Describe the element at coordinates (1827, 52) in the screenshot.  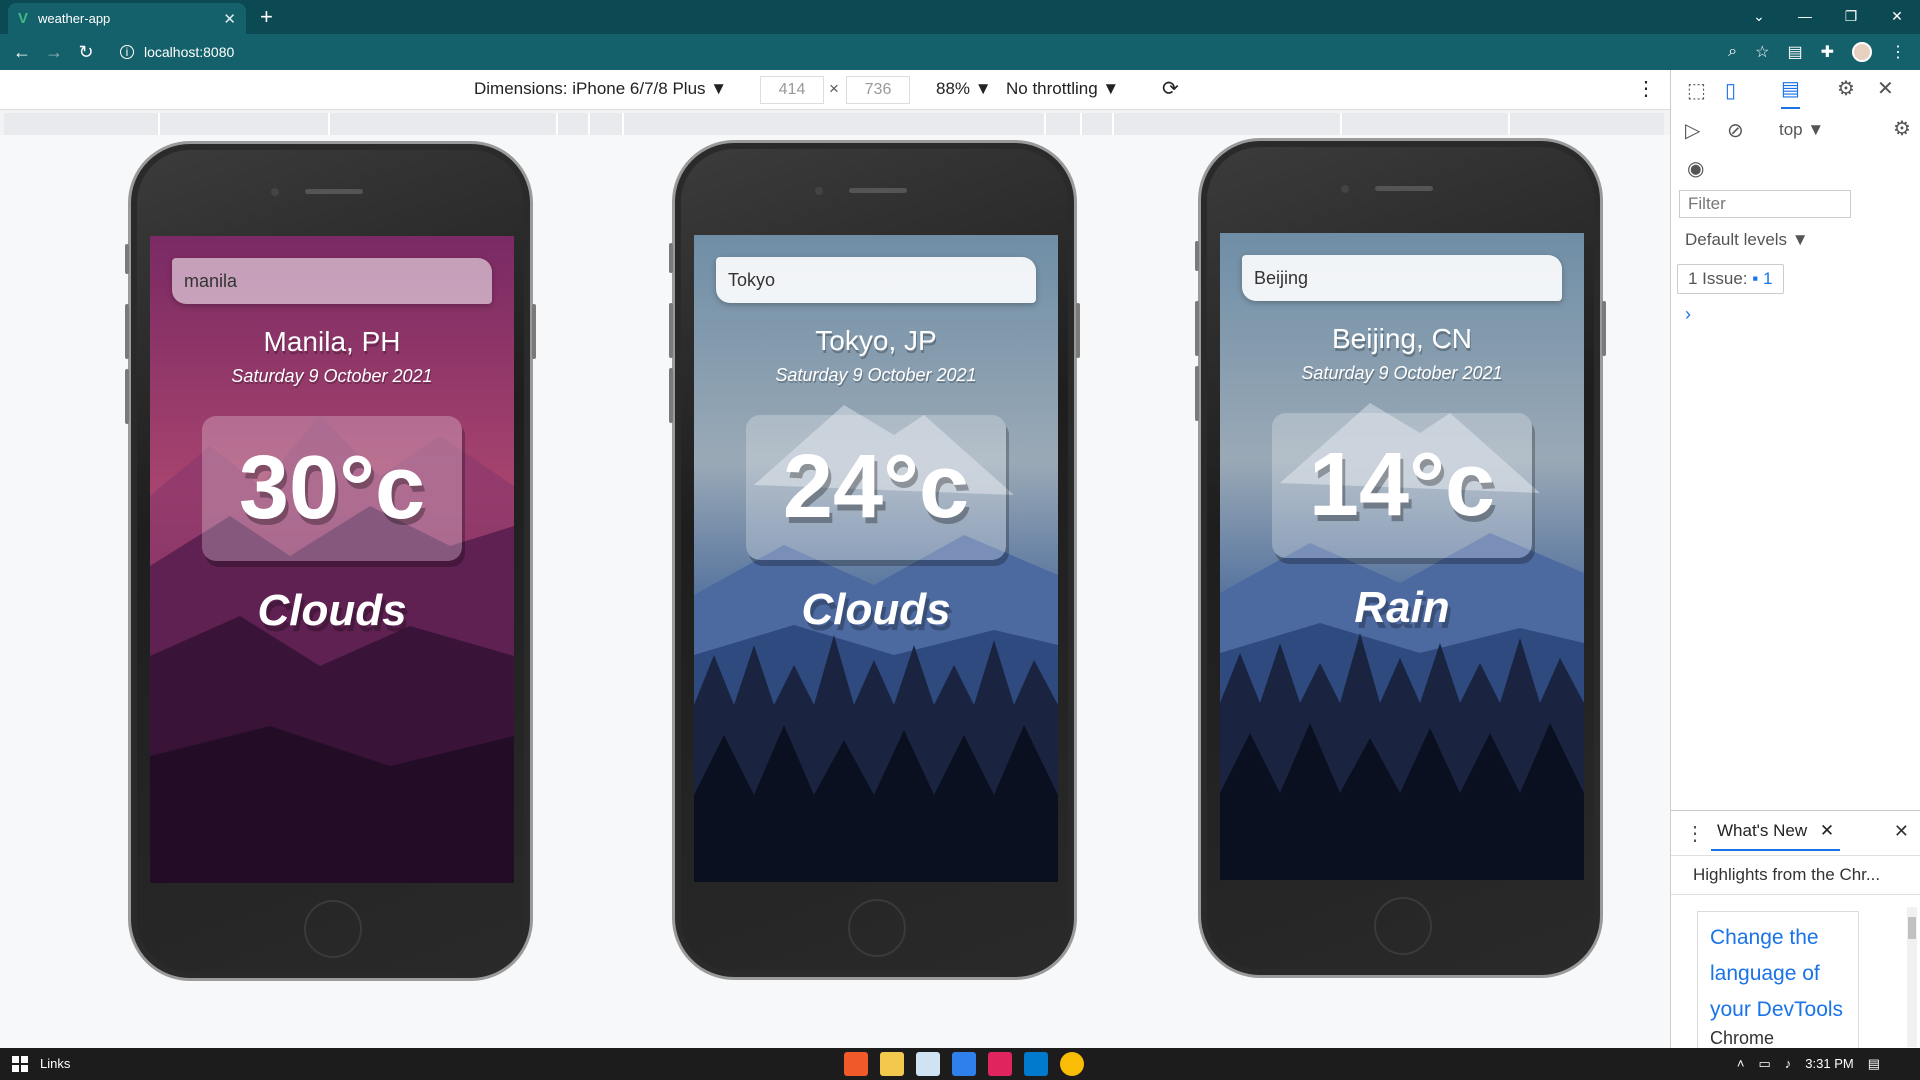
I see `extensions-puzzle-icon: ✚` at that location.